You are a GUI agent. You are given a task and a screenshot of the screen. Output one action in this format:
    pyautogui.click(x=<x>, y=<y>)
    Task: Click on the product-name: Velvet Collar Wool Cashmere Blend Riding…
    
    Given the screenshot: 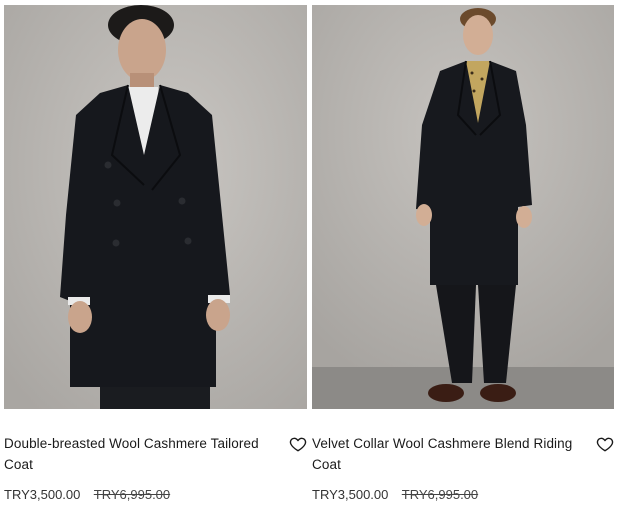 What is the action you would take?
    pyautogui.click(x=463, y=454)
    